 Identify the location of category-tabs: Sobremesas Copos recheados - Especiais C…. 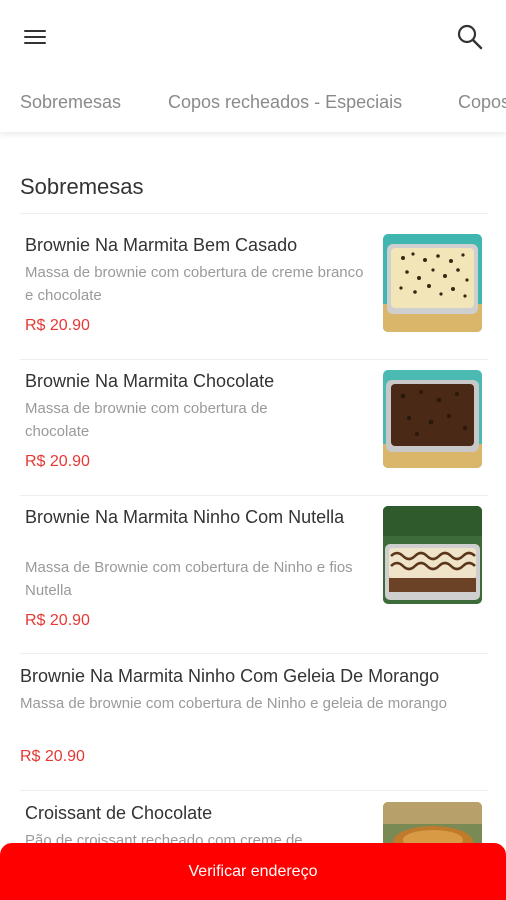
(253, 102).